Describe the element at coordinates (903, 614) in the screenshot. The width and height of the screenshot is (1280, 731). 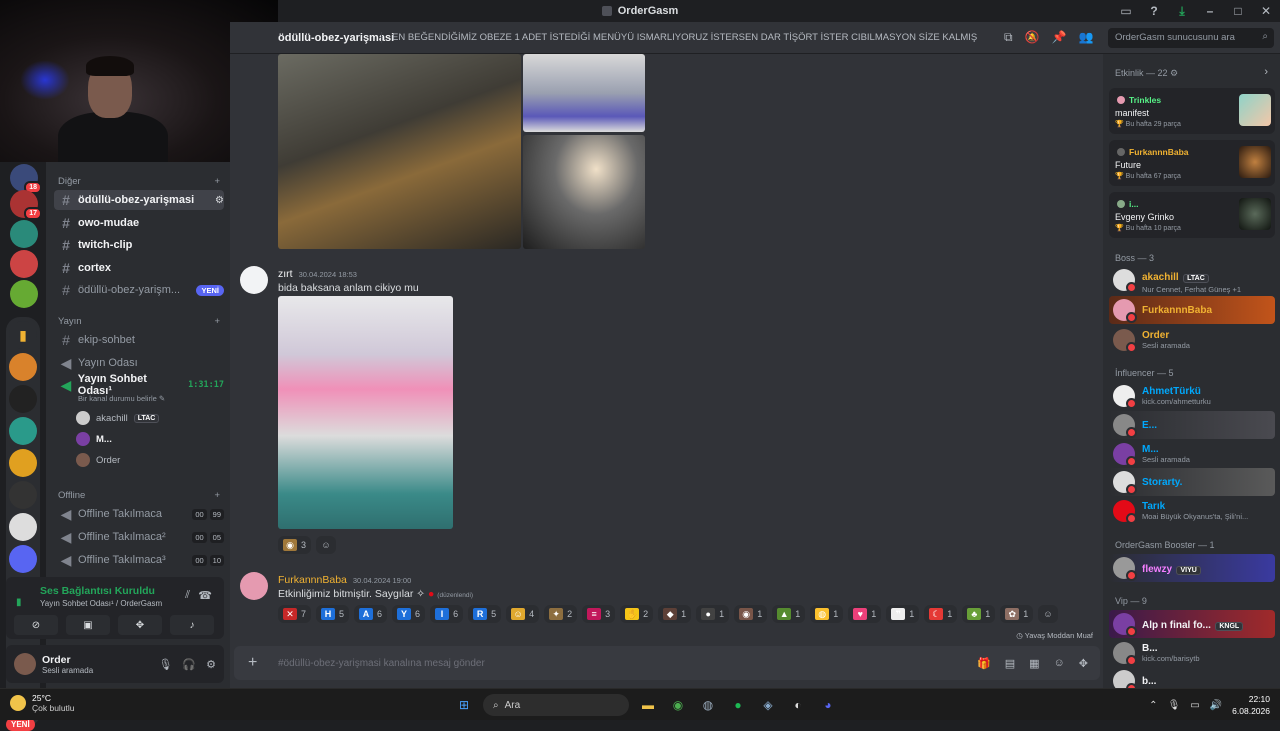
I see `reaction-button: ❞ 1` at that location.